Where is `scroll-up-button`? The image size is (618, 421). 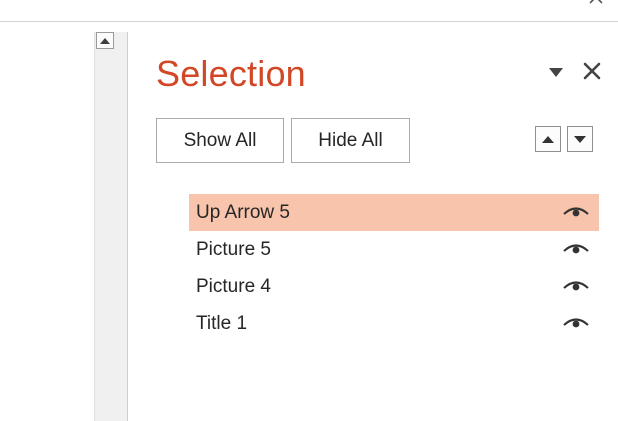
scroll-up-button is located at coordinates (105, 40).